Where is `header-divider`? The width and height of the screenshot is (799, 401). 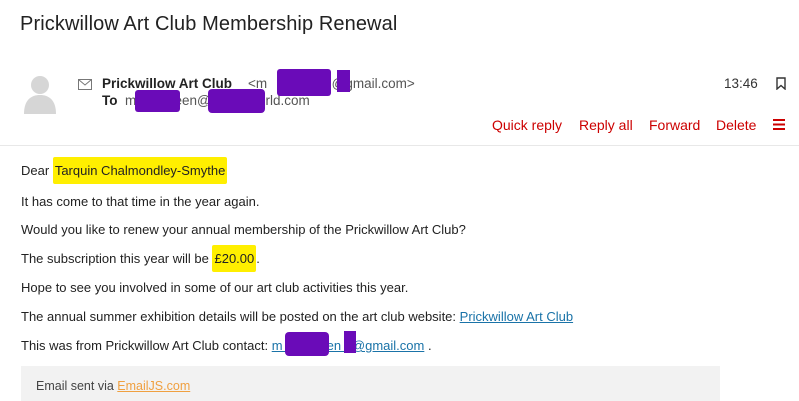
header-divider is located at coordinates (399, 145).